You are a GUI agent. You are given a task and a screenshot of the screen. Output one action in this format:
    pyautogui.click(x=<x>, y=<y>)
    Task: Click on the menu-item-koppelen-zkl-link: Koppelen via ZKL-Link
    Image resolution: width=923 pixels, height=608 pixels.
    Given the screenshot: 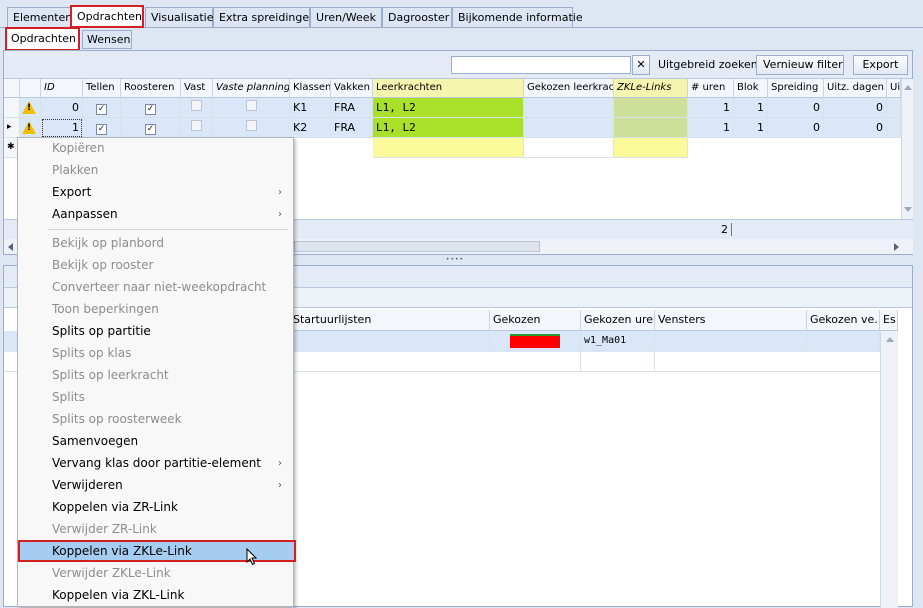 What is the action you would take?
    pyautogui.click(x=155, y=596)
    